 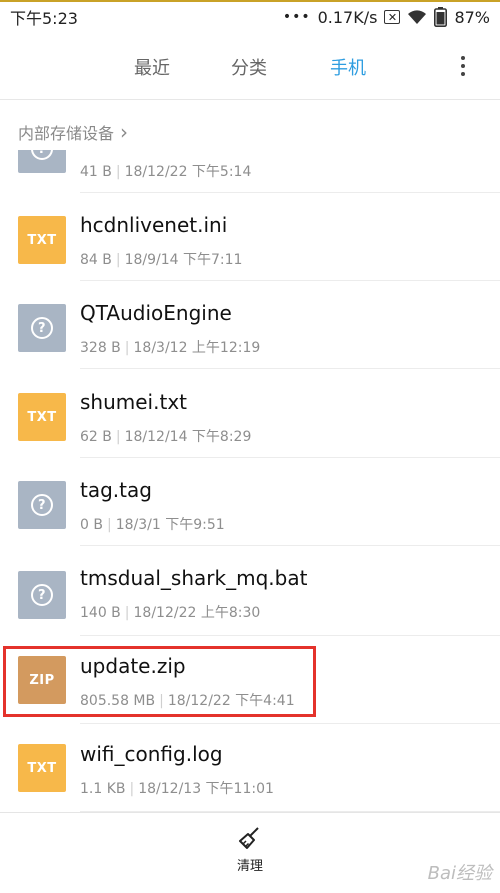 I want to click on status-right: ••• 0.17K/s ✕ 87%, so click(x=386, y=17).